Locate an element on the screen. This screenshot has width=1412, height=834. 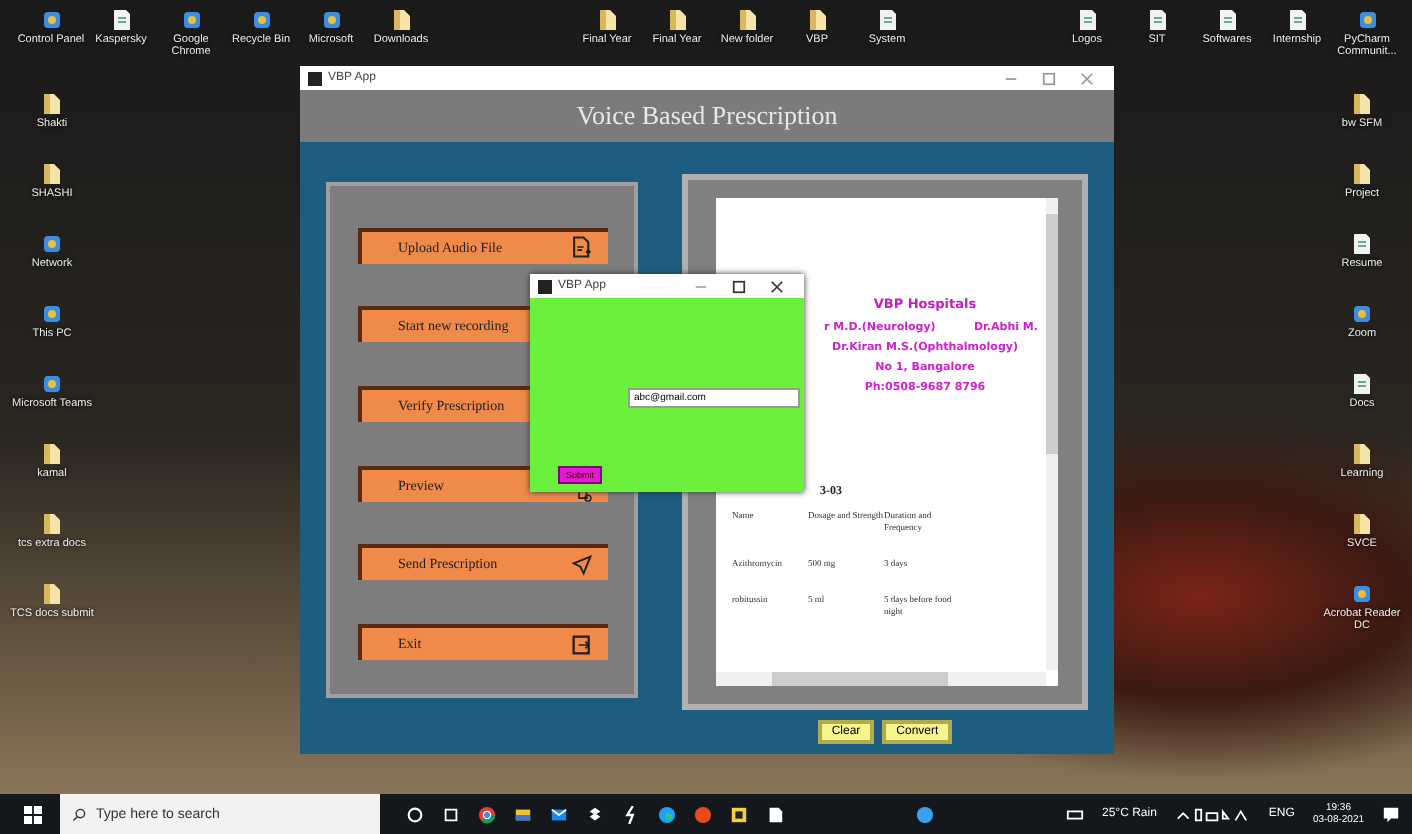
box-icon is located at coordinates (595, 814).